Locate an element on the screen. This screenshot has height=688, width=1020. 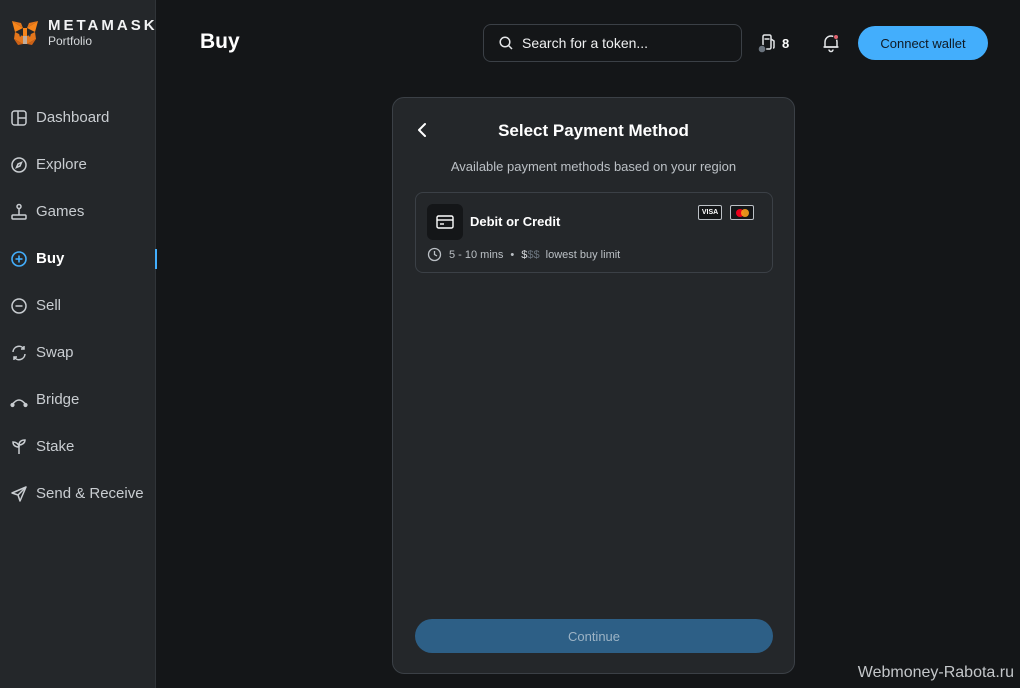
sidebar-item-sell: Sell is located at coordinates (78, 305).